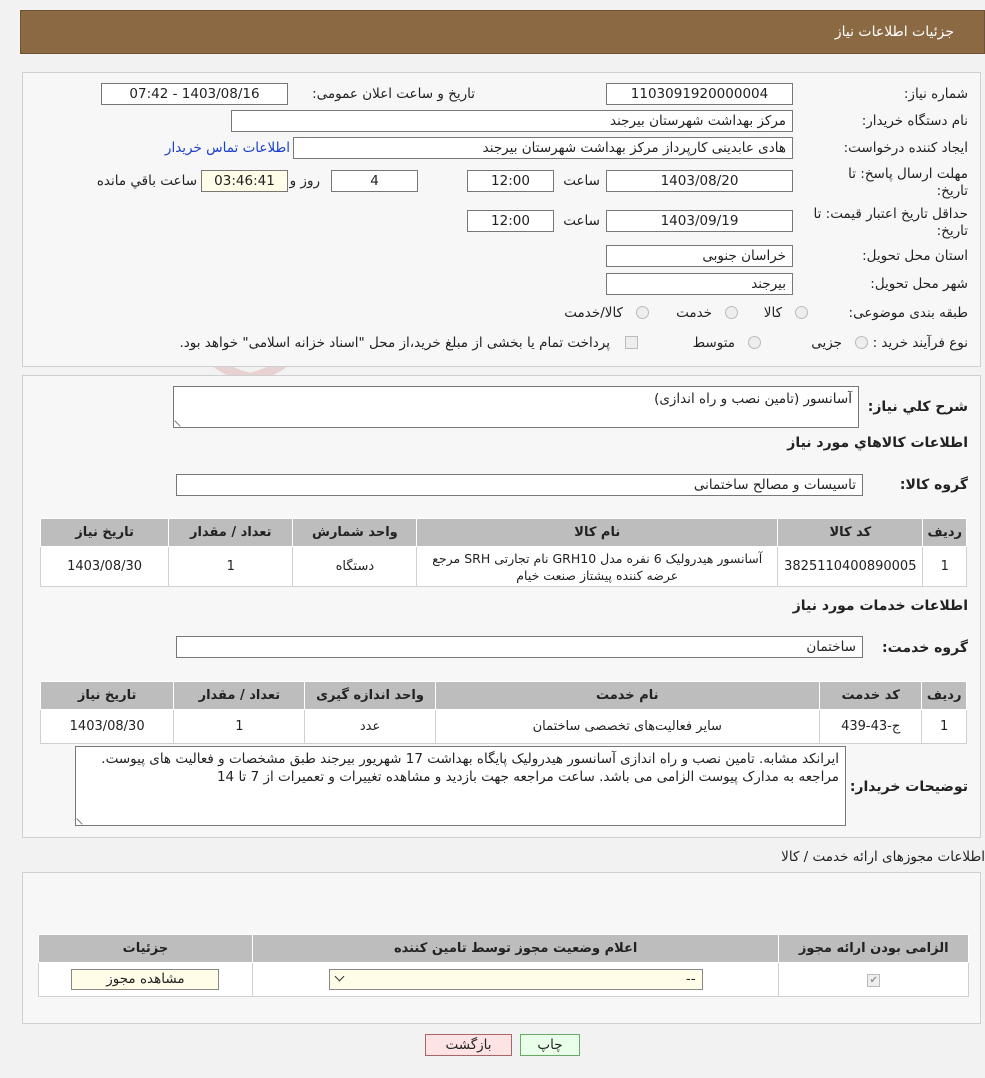  Describe the element at coordinates (890, 222) in the screenshot. I see `validity-label: حداقل تاریخ اعتبار قیمت: تا تاریخ:` at that location.